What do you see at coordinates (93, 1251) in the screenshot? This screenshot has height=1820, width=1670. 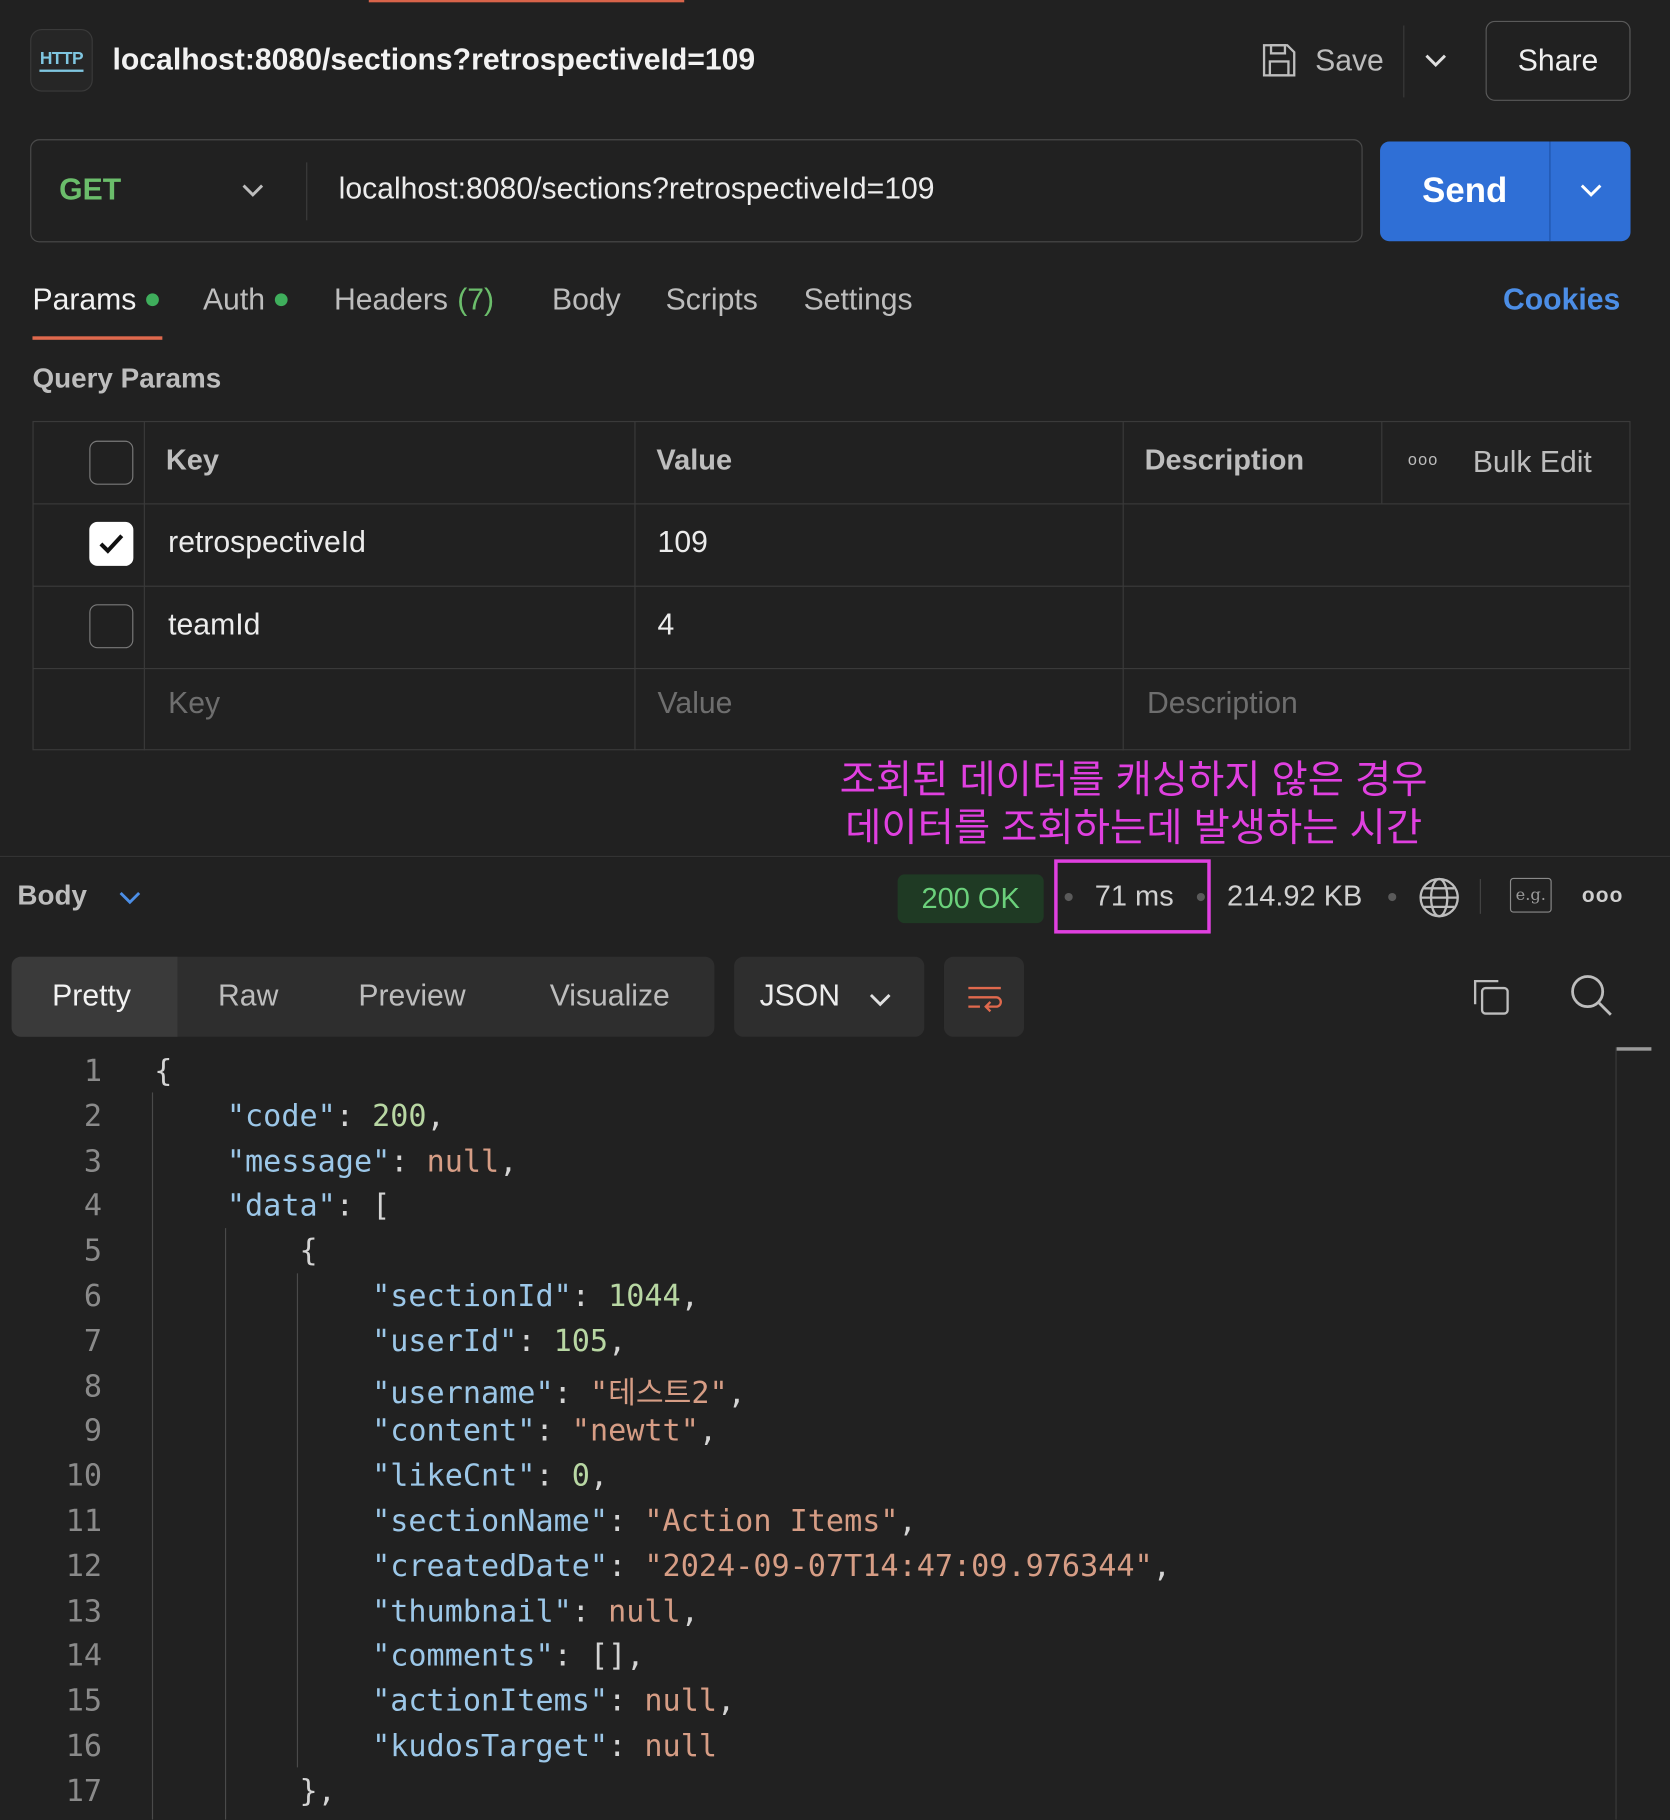 I see `line-number: 5` at bounding box center [93, 1251].